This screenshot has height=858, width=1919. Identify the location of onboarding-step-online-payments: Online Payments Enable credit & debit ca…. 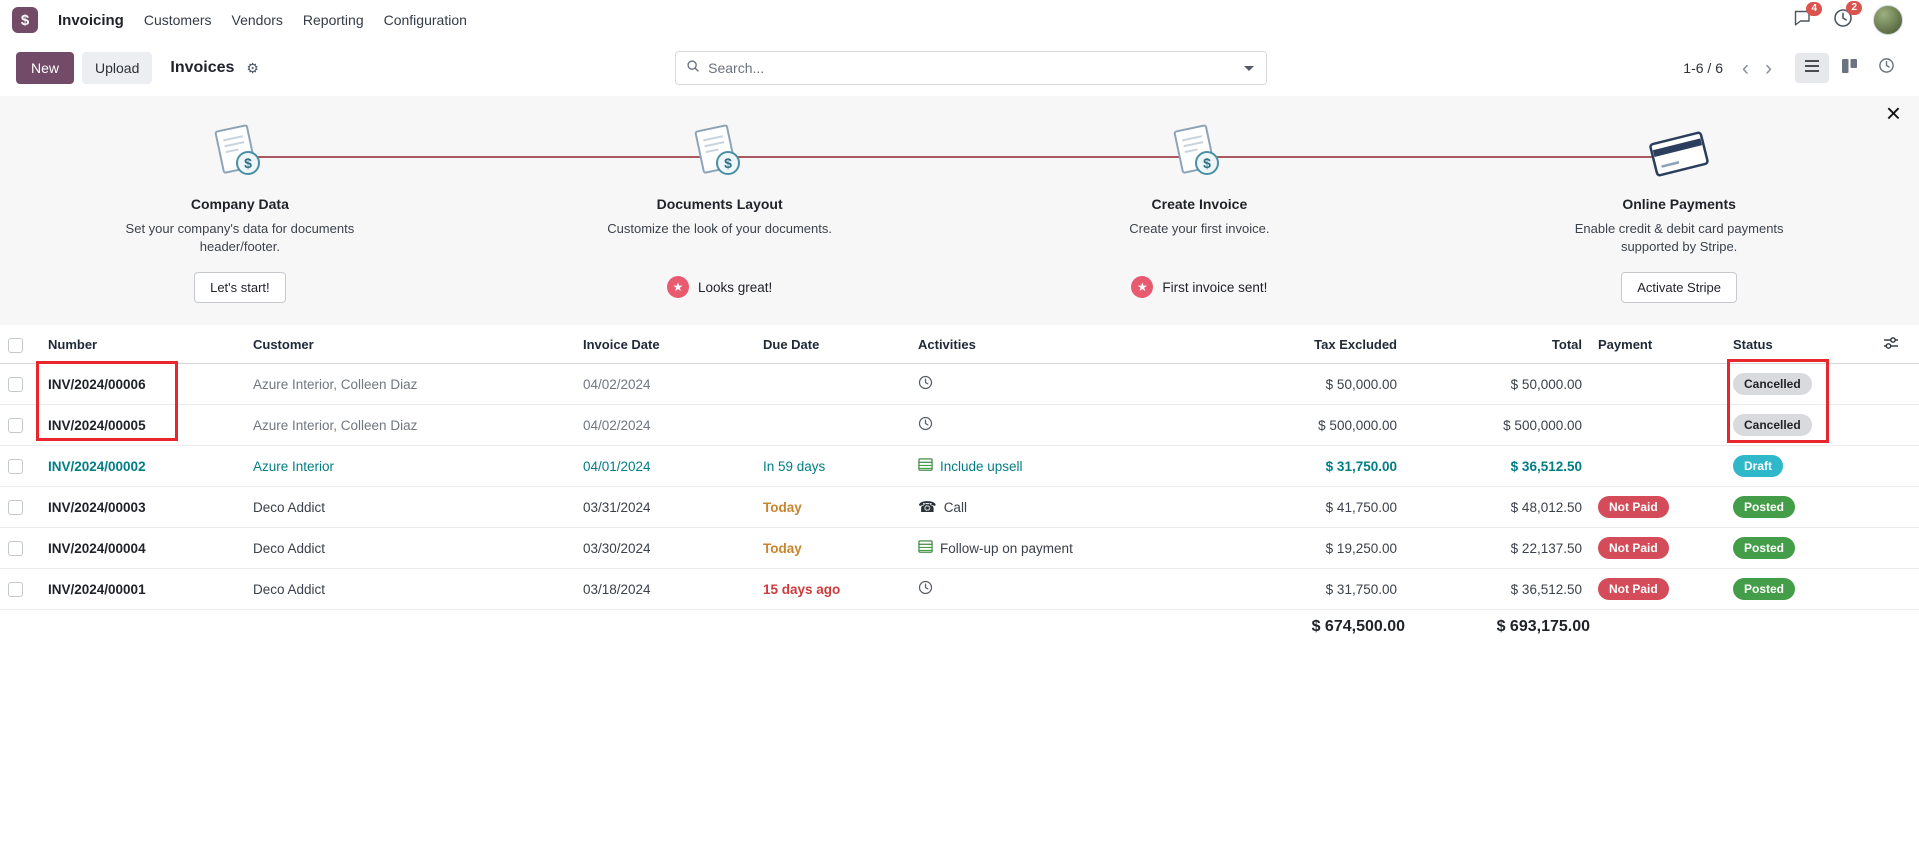
(1679, 220).